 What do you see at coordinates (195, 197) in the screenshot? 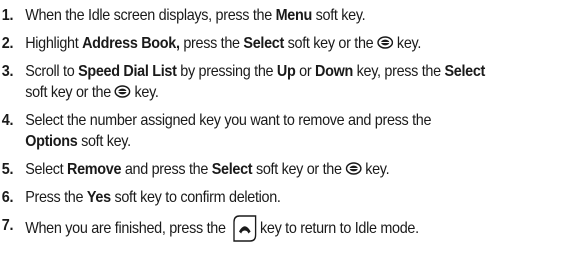
I see `step-text: soft key to confirm deletion.` at bounding box center [195, 197].